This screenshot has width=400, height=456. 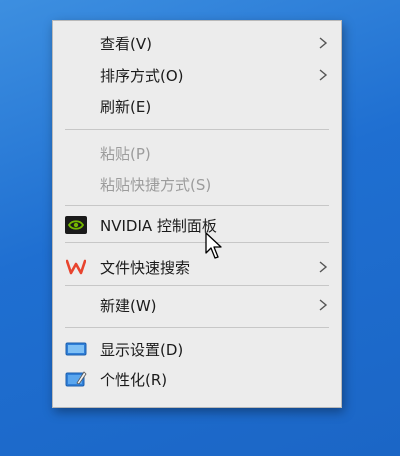 What do you see at coordinates (142, 75) in the screenshot?
I see `menu-item-label: 排序方式(O)` at bounding box center [142, 75].